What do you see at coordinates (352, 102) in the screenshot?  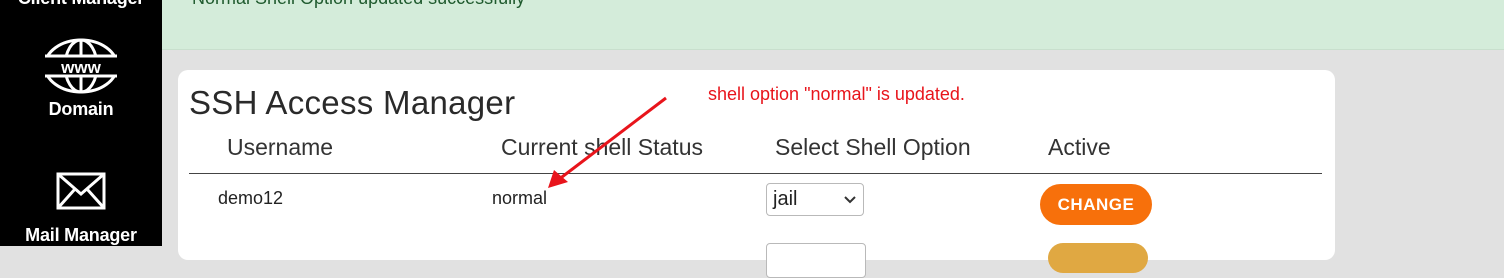 I see `page-title: SSH Access Manager` at bounding box center [352, 102].